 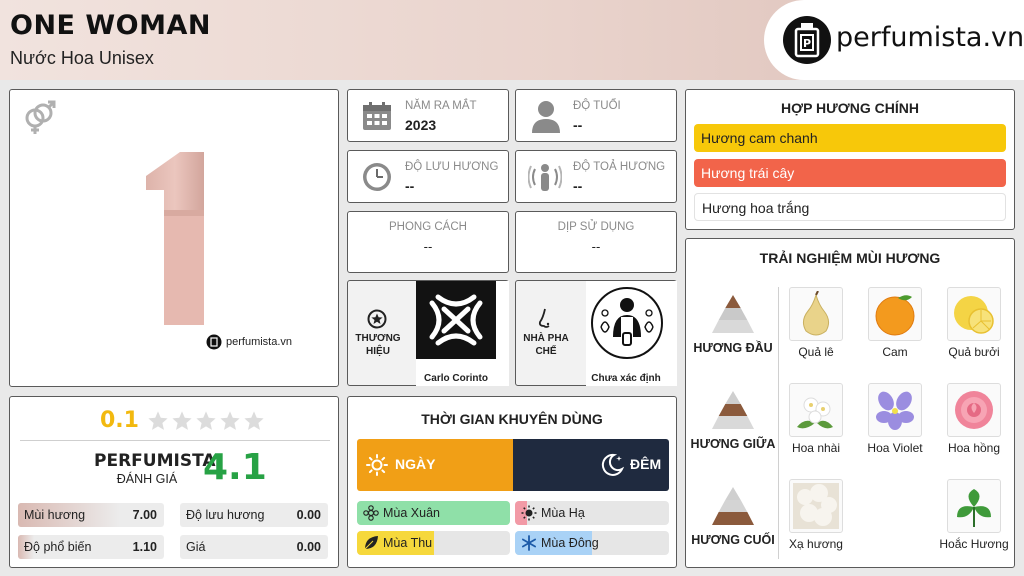 I want to click on musk-cotton-icon, so click(x=816, y=506).